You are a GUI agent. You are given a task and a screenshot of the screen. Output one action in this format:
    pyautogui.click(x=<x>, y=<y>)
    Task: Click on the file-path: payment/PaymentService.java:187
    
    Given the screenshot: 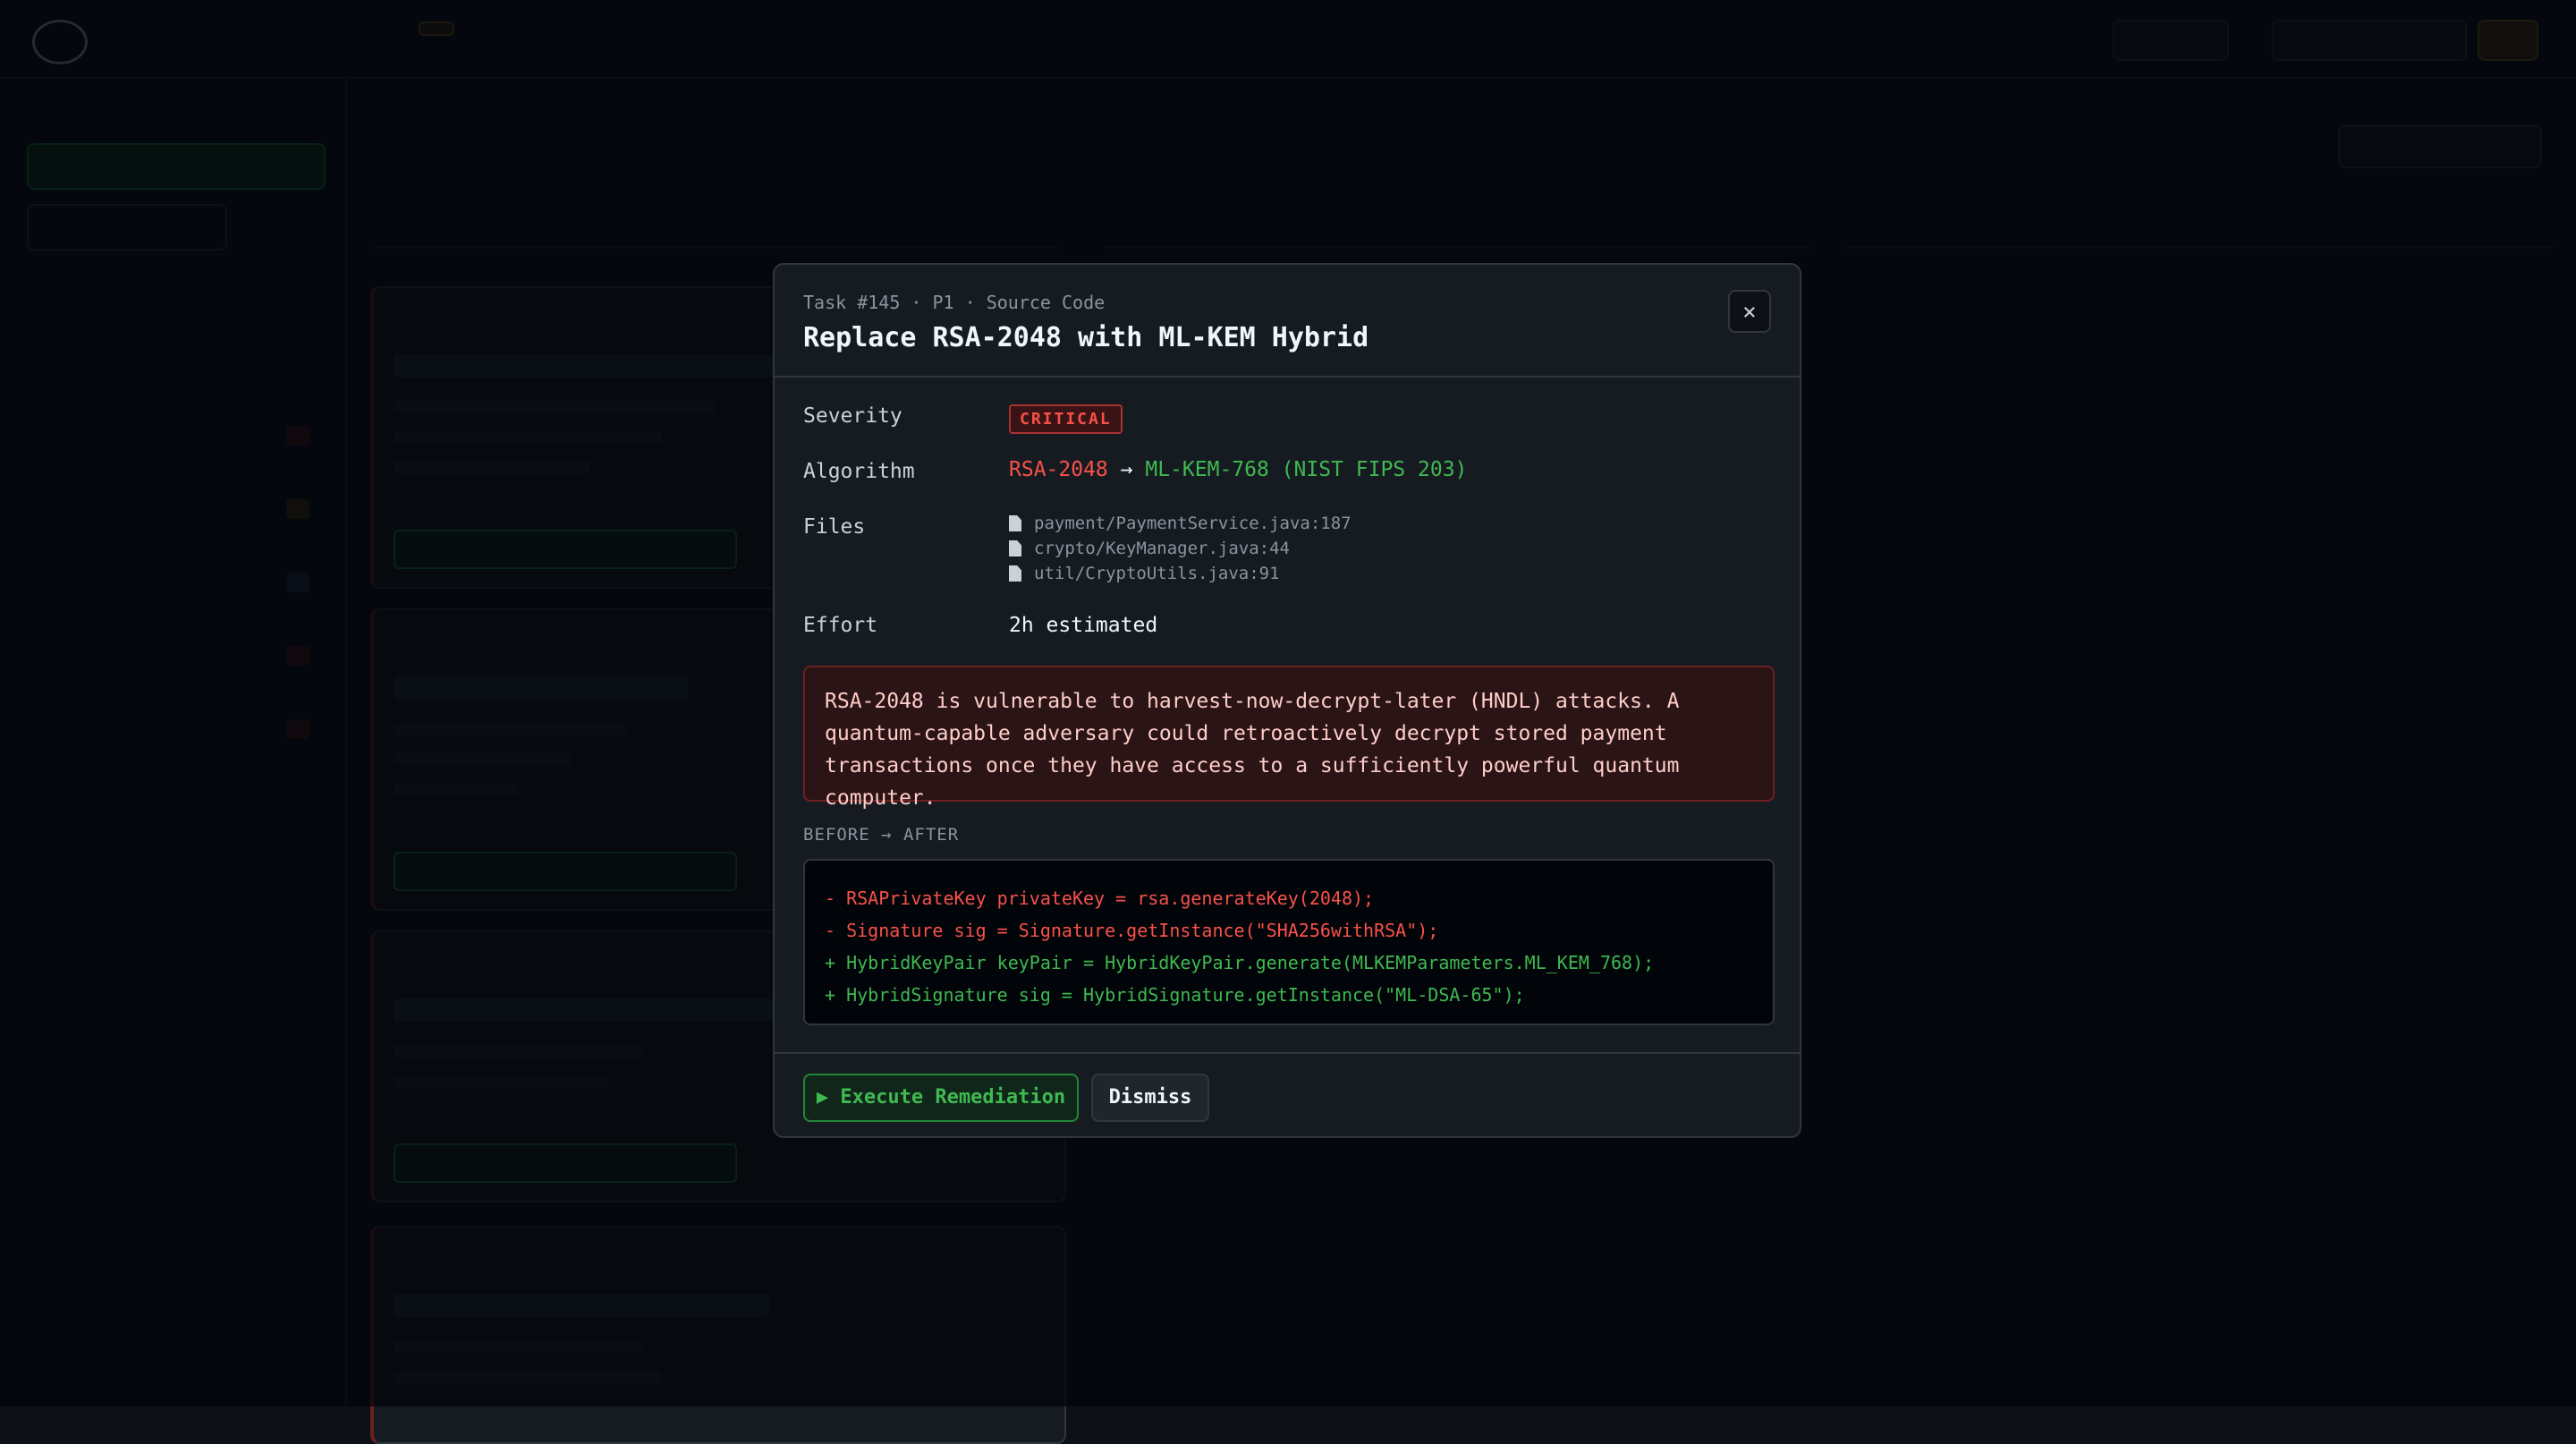 What is the action you would take?
    pyautogui.click(x=1193, y=523)
    